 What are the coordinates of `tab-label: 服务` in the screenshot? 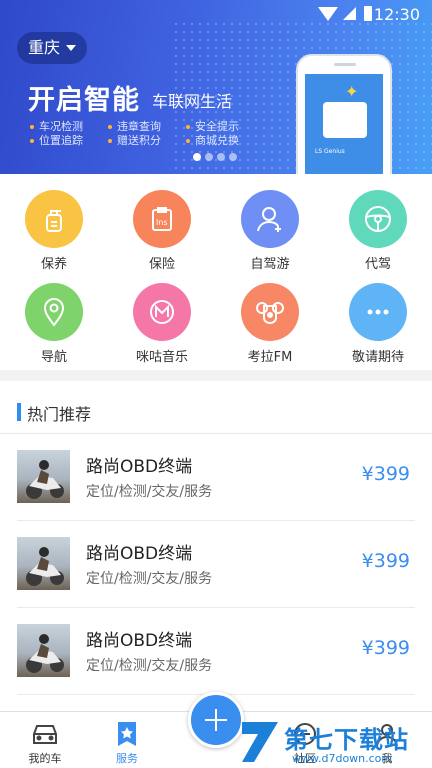 It's located at (127, 758).